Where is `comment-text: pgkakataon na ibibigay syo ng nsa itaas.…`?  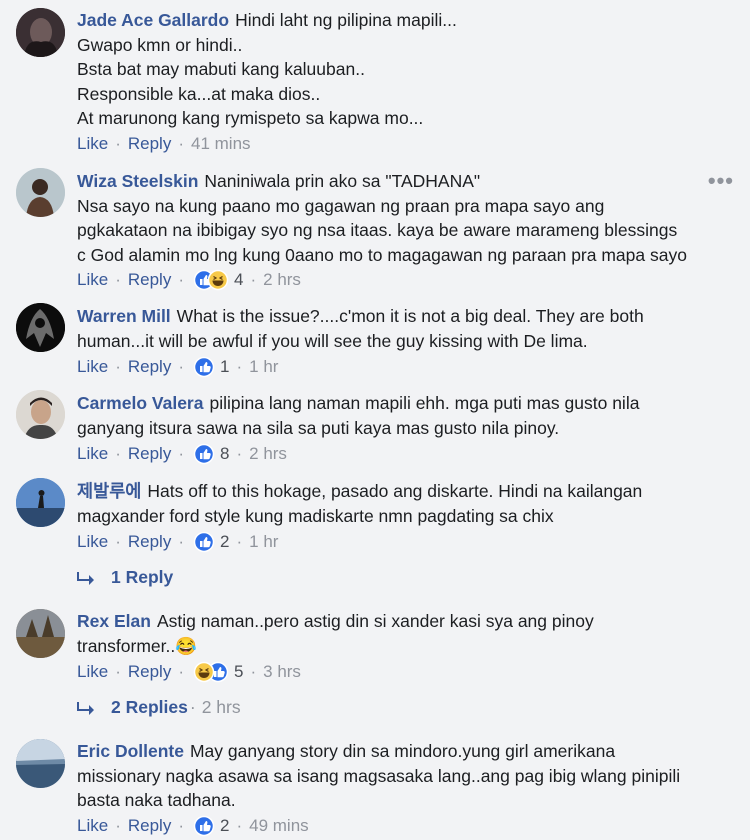
comment-text: pgkakataon na ibibigay syo ng nsa itaas.… is located at coordinates (377, 230).